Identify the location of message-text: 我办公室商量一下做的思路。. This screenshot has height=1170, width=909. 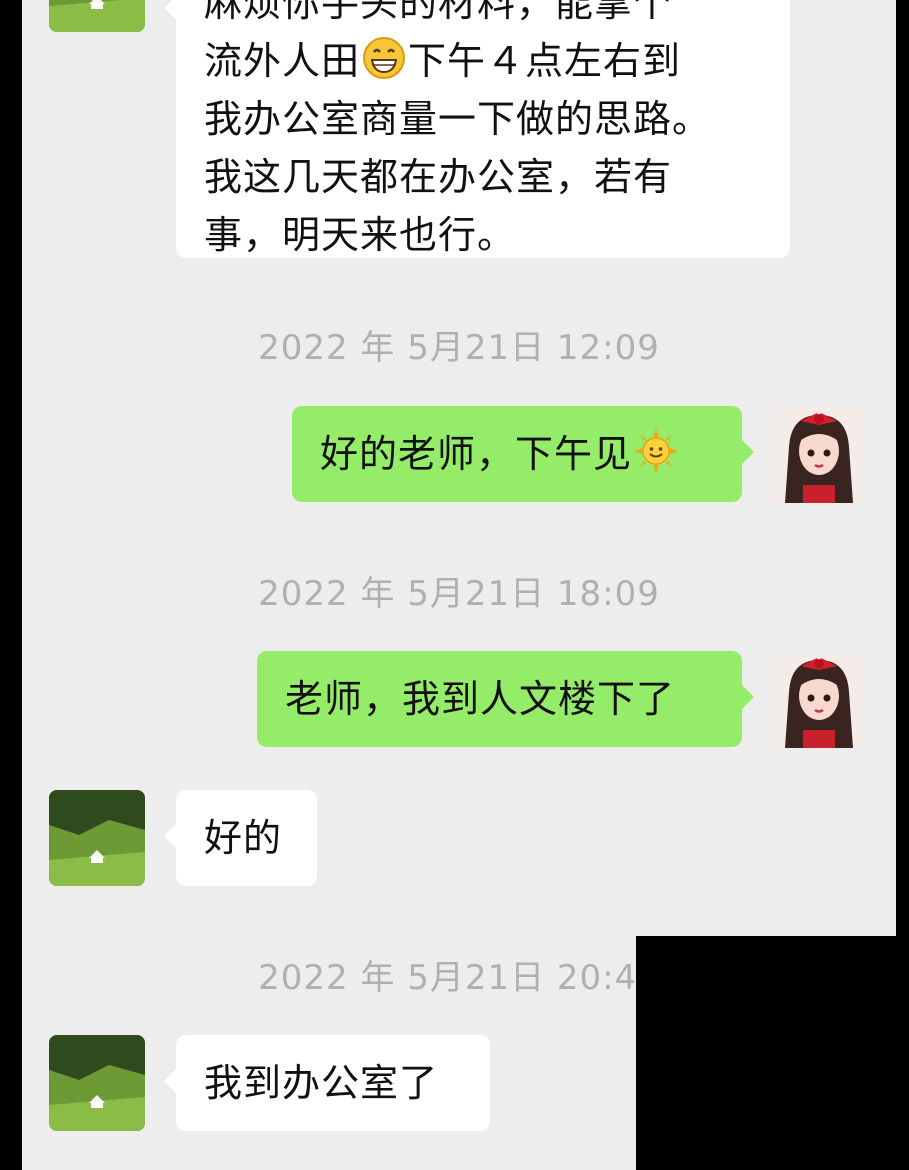
(458, 119).